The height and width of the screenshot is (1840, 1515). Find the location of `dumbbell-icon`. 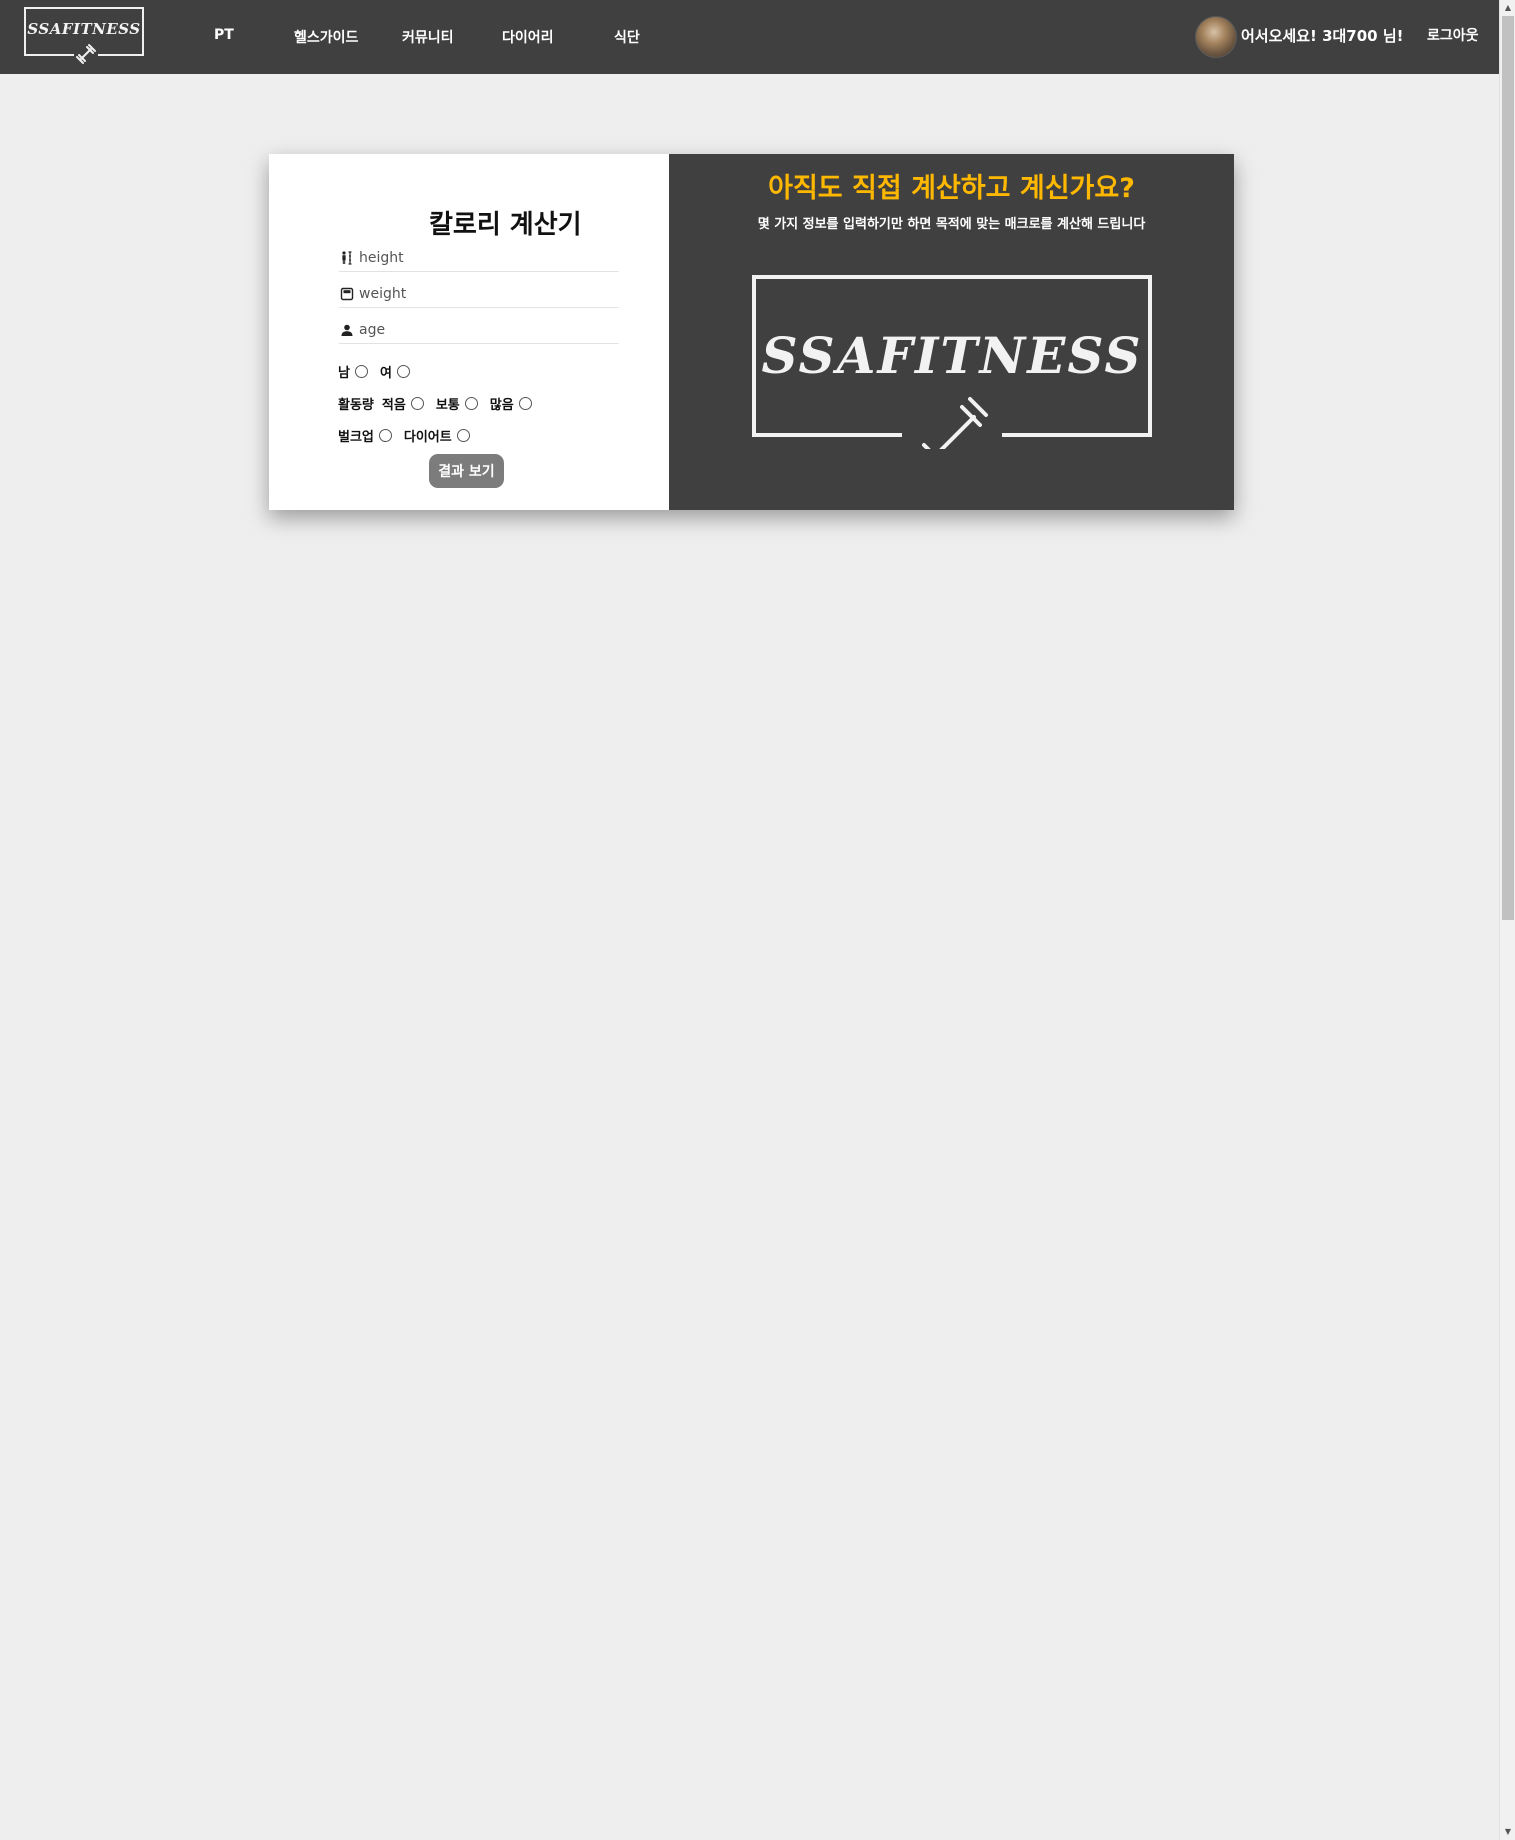

dumbbell-icon is located at coordinates (86, 54).